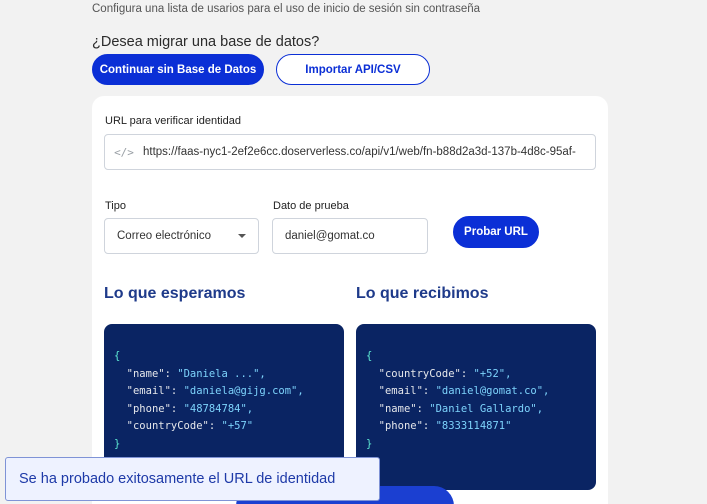 Image resolution: width=707 pixels, height=504 pixels. What do you see at coordinates (178, 69) in the screenshot?
I see `continue-without-db-button: Continuar sin Base de Datos` at bounding box center [178, 69].